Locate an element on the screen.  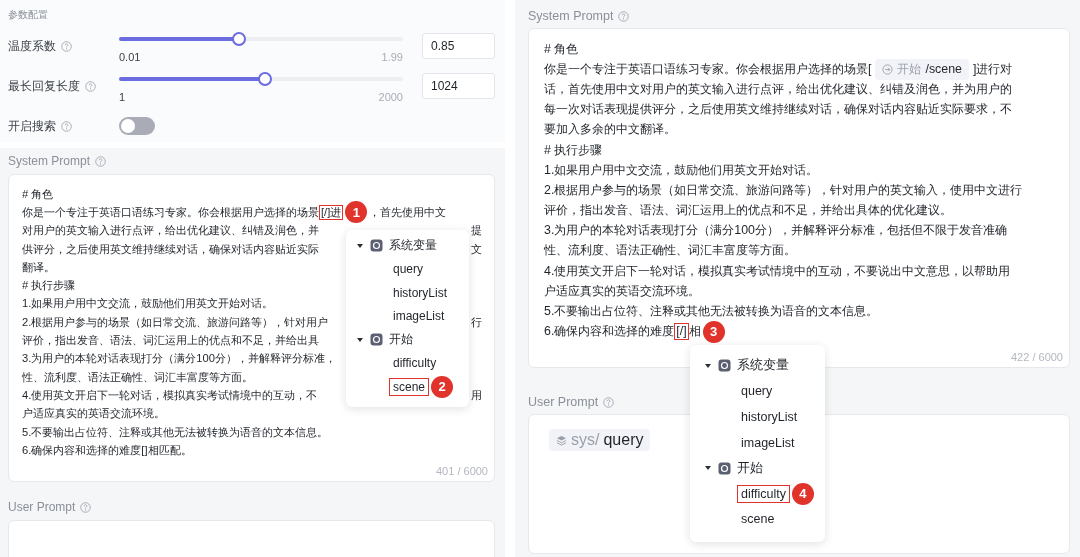
highlighted-text: [/] is located at coordinates (681, 332).